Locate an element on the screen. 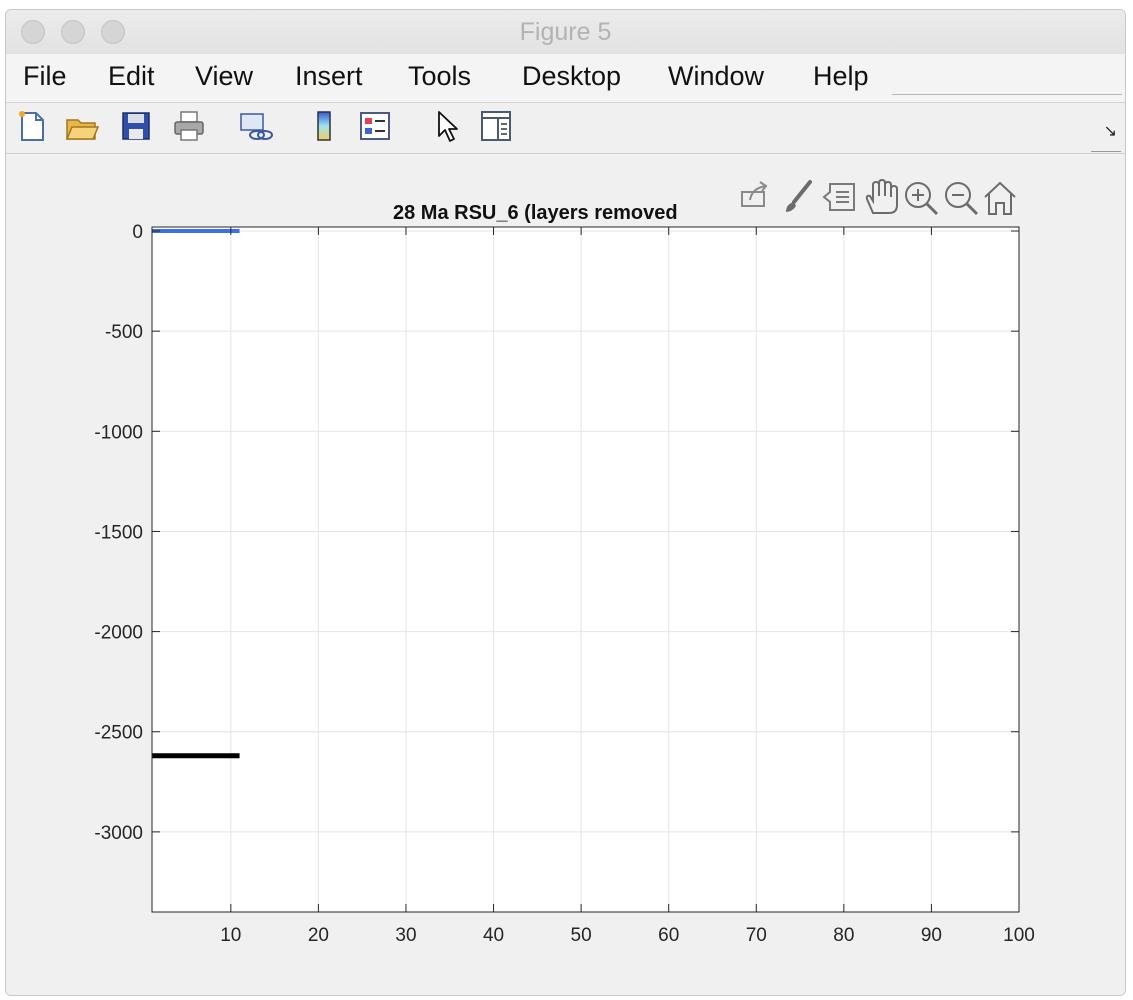 The height and width of the screenshot is (1000, 1133). x-tick-label: 20 is located at coordinates (318, 935).